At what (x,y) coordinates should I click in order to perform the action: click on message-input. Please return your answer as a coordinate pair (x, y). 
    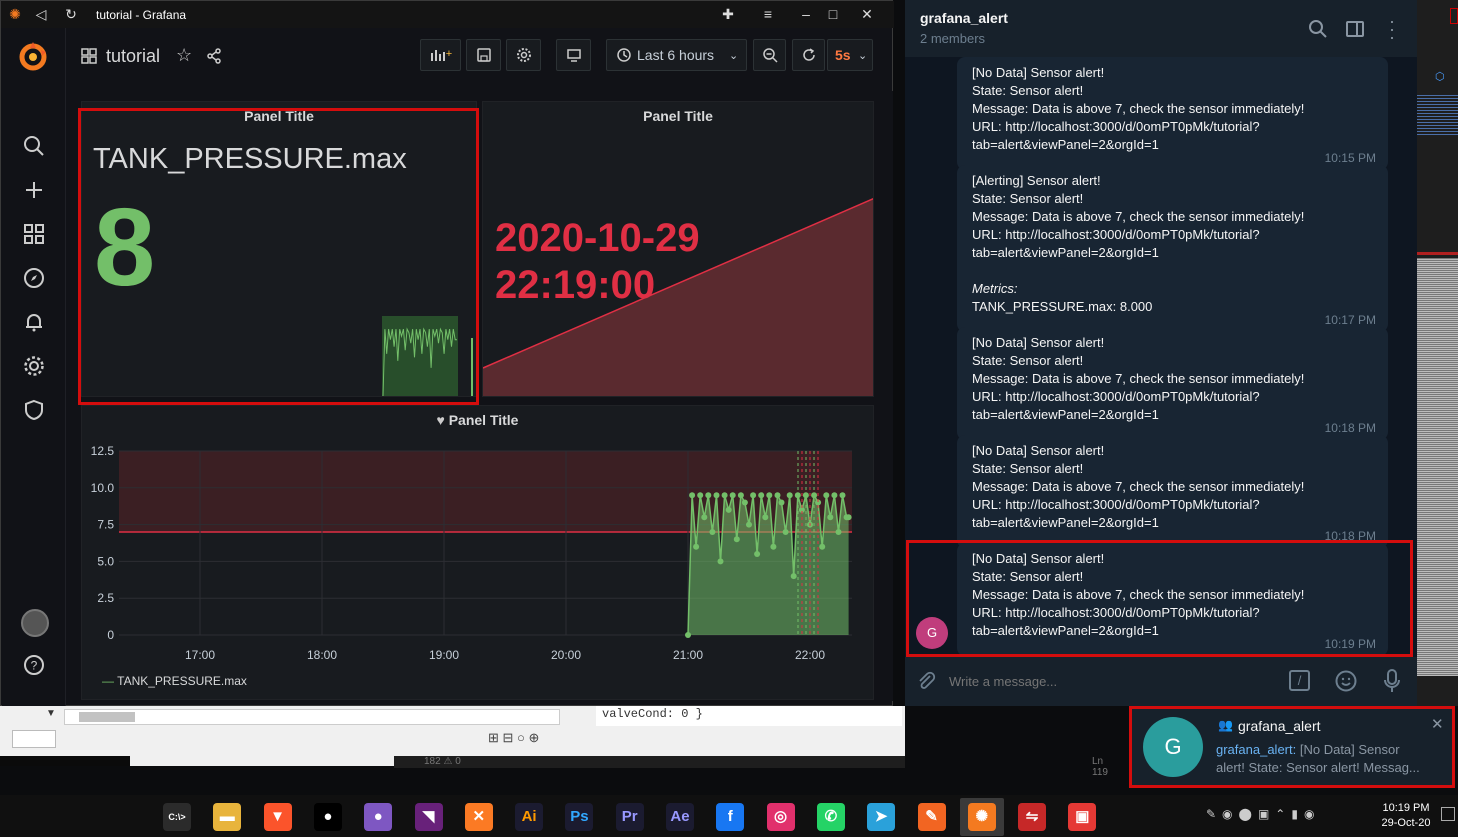
    Looking at the image, I should click on (1109, 681).